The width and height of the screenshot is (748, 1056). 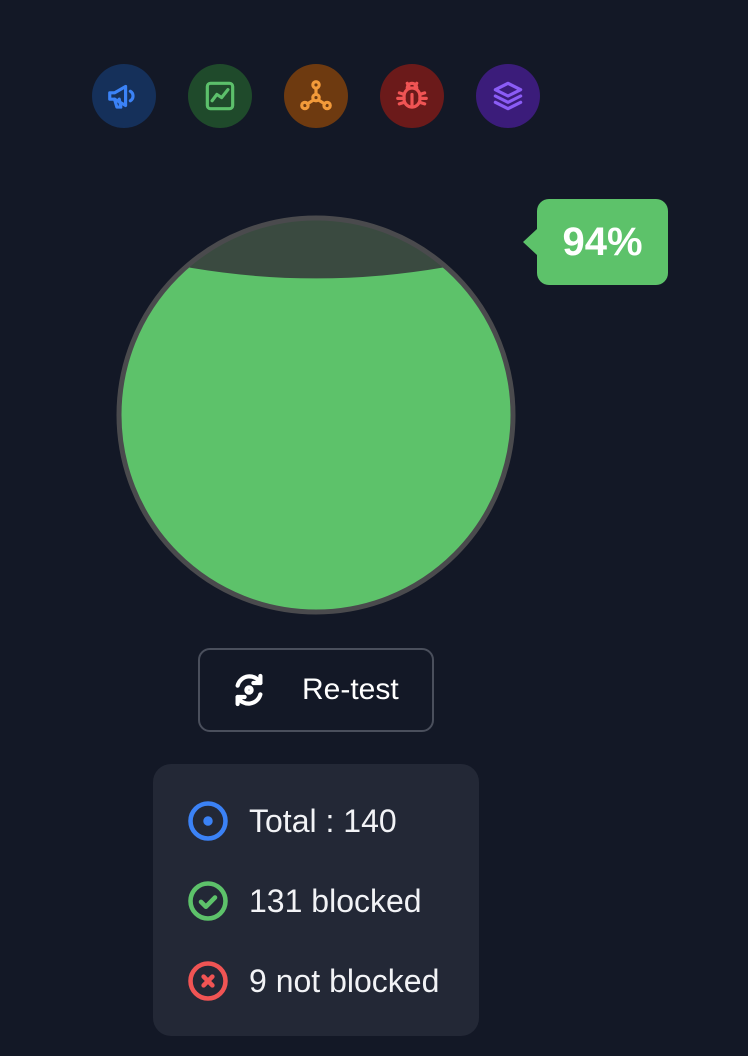 What do you see at coordinates (350, 689) in the screenshot?
I see `retest-label: Re-test` at bounding box center [350, 689].